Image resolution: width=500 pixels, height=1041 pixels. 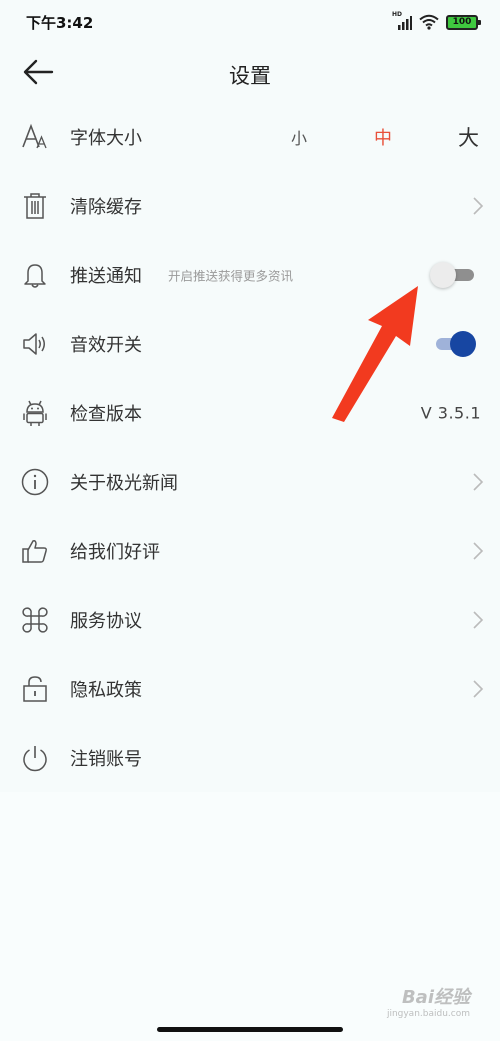 What do you see at coordinates (375, 354) in the screenshot?
I see `annotation-arrow-icon` at bounding box center [375, 354].